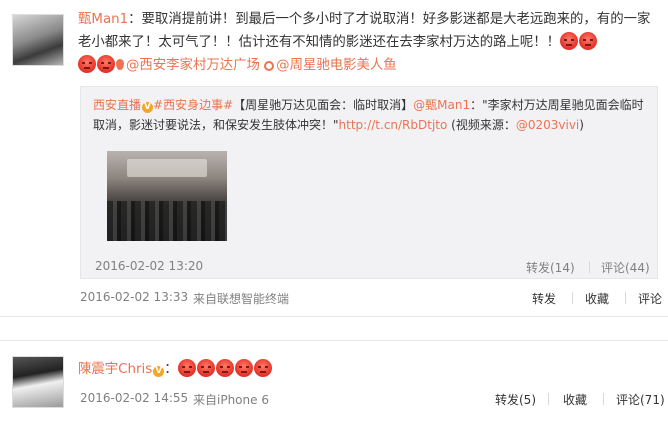 Image resolution: width=668 pixels, height=424 pixels. What do you see at coordinates (515, 399) in the screenshot?
I see `repost-button: 转发(5)` at bounding box center [515, 399].